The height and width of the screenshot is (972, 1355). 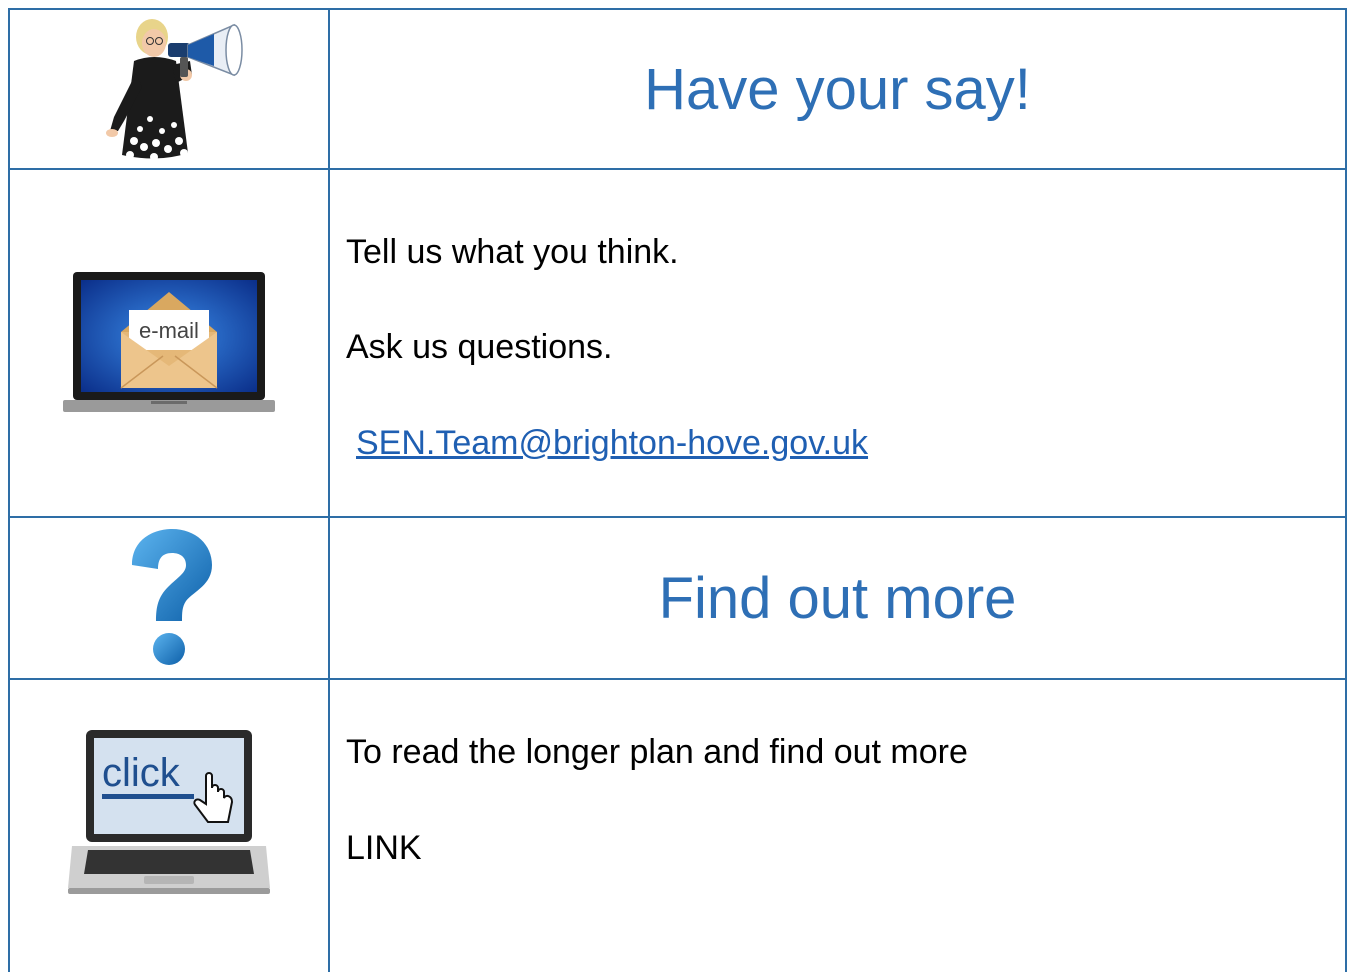 I want to click on click-laptop-icon-cell: click, so click(x=169, y=826).